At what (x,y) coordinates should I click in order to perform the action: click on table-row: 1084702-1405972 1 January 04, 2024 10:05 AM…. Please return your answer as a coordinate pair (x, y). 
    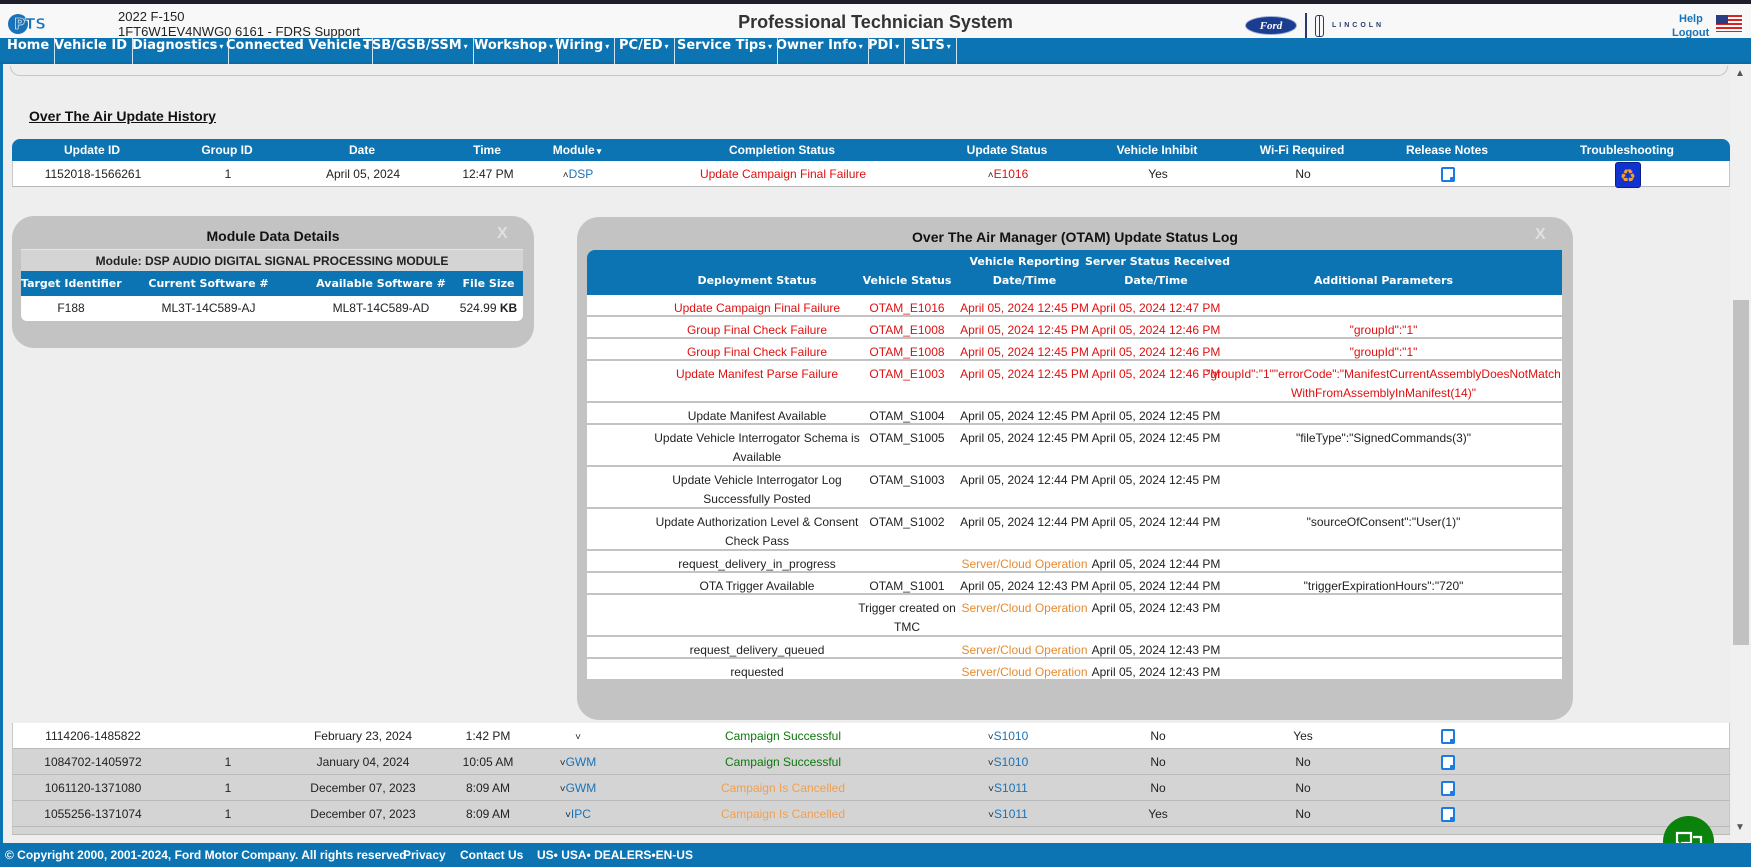
    Looking at the image, I should click on (871, 762).